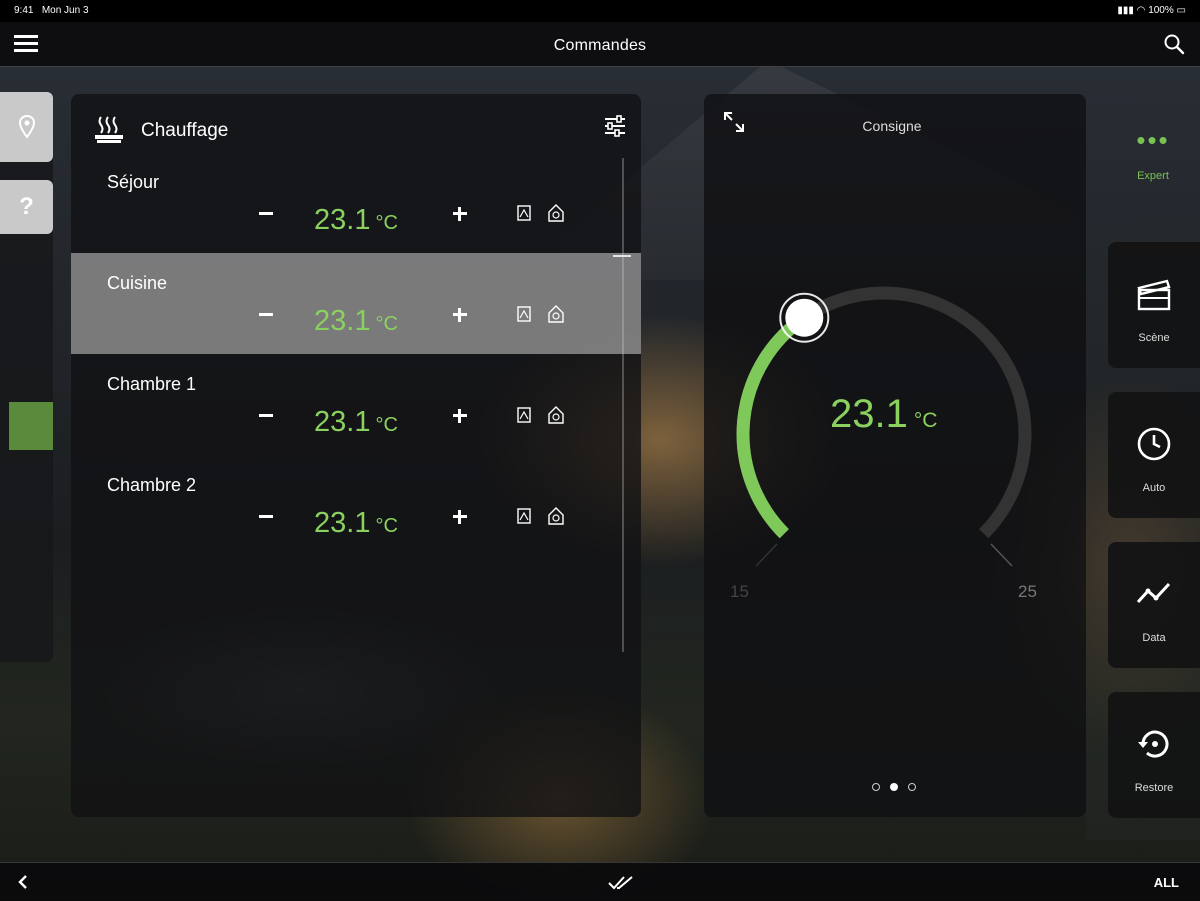  What do you see at coordinates (1001, 555) in the screenshot?
I see `dial-max-tick` at bounding box center [1001, 555].